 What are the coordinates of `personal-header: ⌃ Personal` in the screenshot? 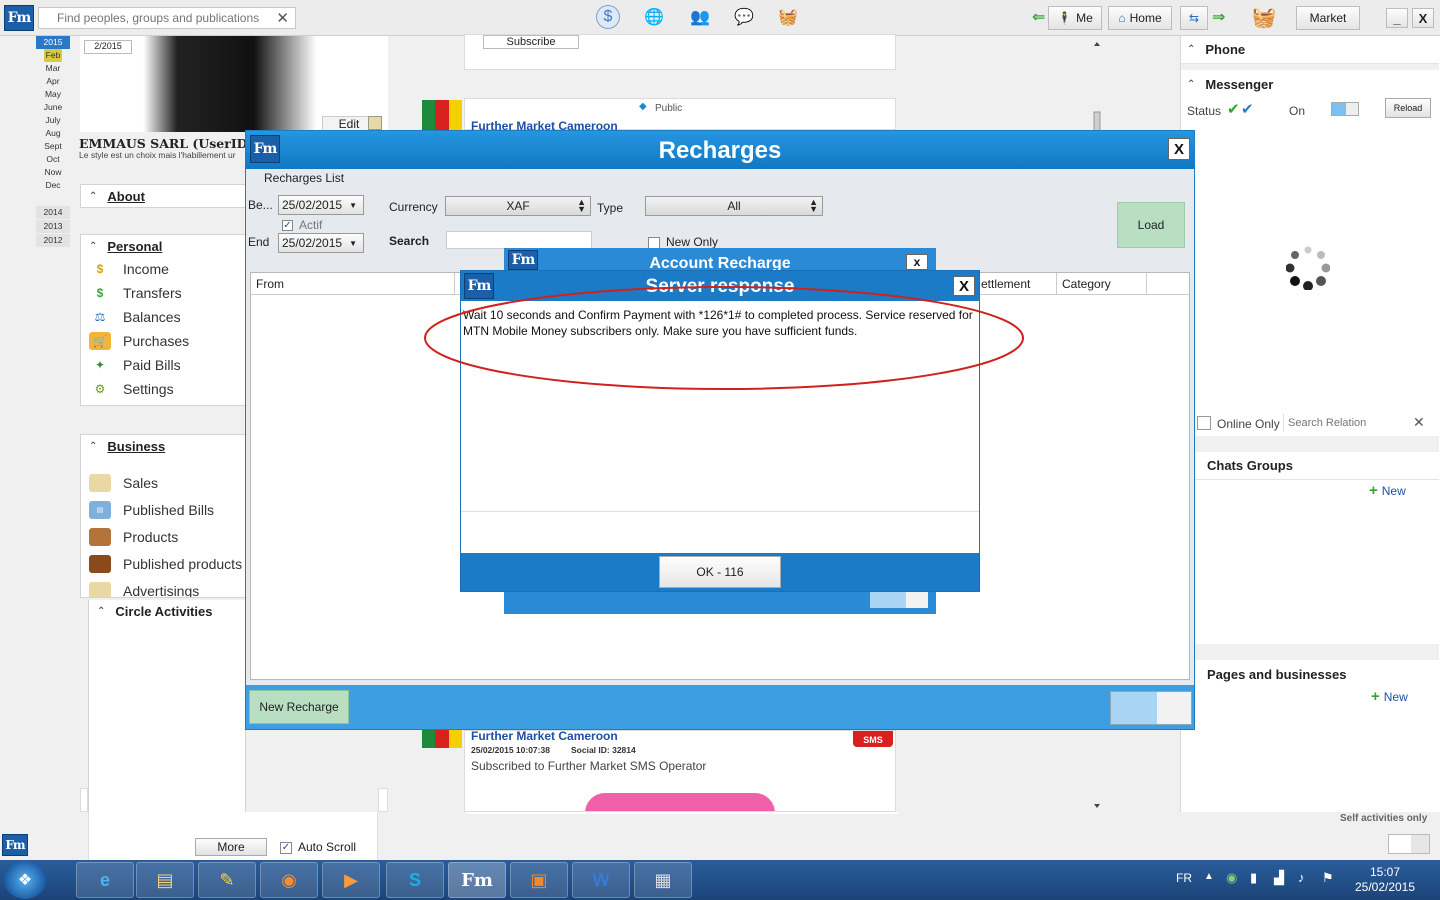 It's located at (163, 246).